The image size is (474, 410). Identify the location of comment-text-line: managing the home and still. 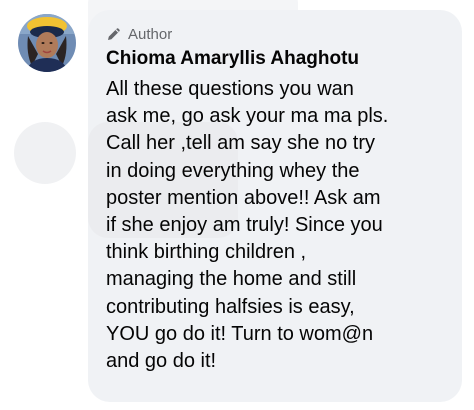
(231, 279).